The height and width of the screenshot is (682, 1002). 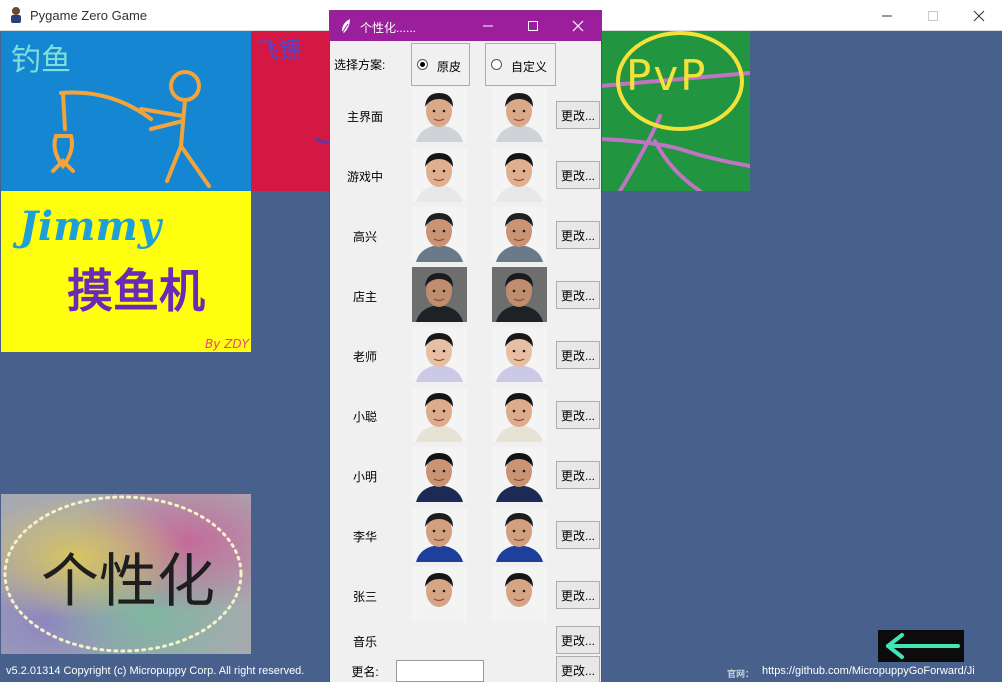 What do you see at coordinates (136, 291) in the screenshot?
I see `jimmy-subtitle: 摸鱼机` at bounding box center [136, 291].